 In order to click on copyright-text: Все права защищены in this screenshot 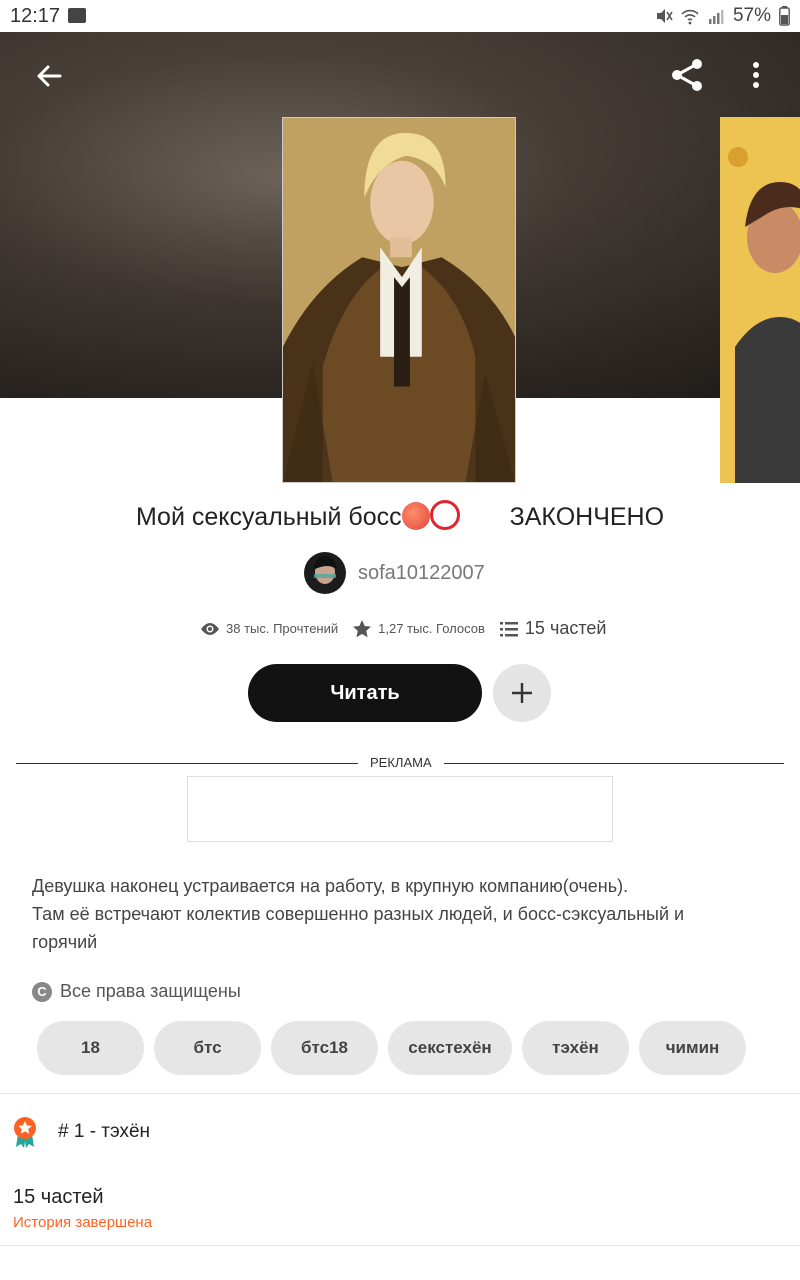, I will do `click(150, 991)`.